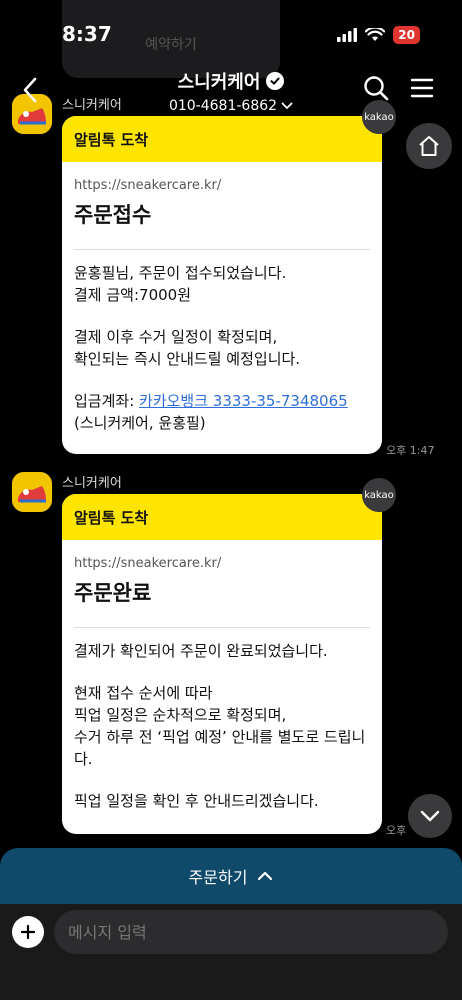 The height and width of the screenshot is (1000, 462). Describe the element at coordinates (219, 82) in the screenshot. I see `chat-title-text: 스니커케어` at that location.